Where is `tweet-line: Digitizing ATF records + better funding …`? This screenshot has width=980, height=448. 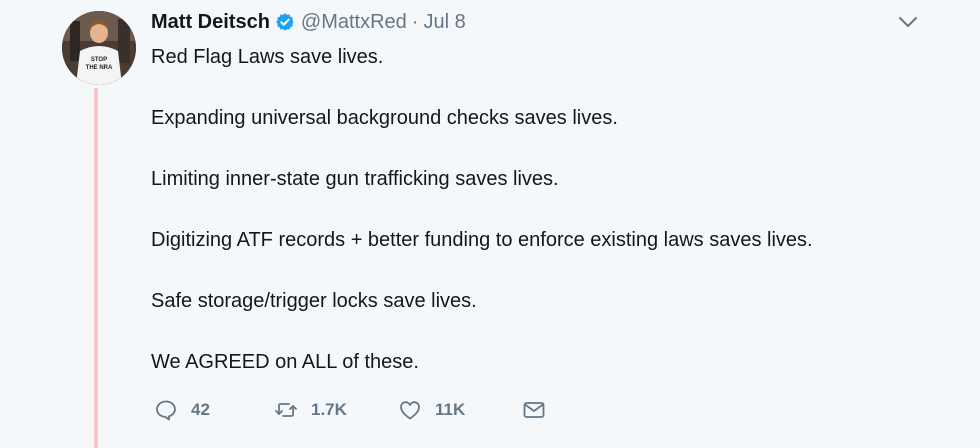
tweet-line: Digitizing ATF records + better funding … is located at coordinates (482, 240).